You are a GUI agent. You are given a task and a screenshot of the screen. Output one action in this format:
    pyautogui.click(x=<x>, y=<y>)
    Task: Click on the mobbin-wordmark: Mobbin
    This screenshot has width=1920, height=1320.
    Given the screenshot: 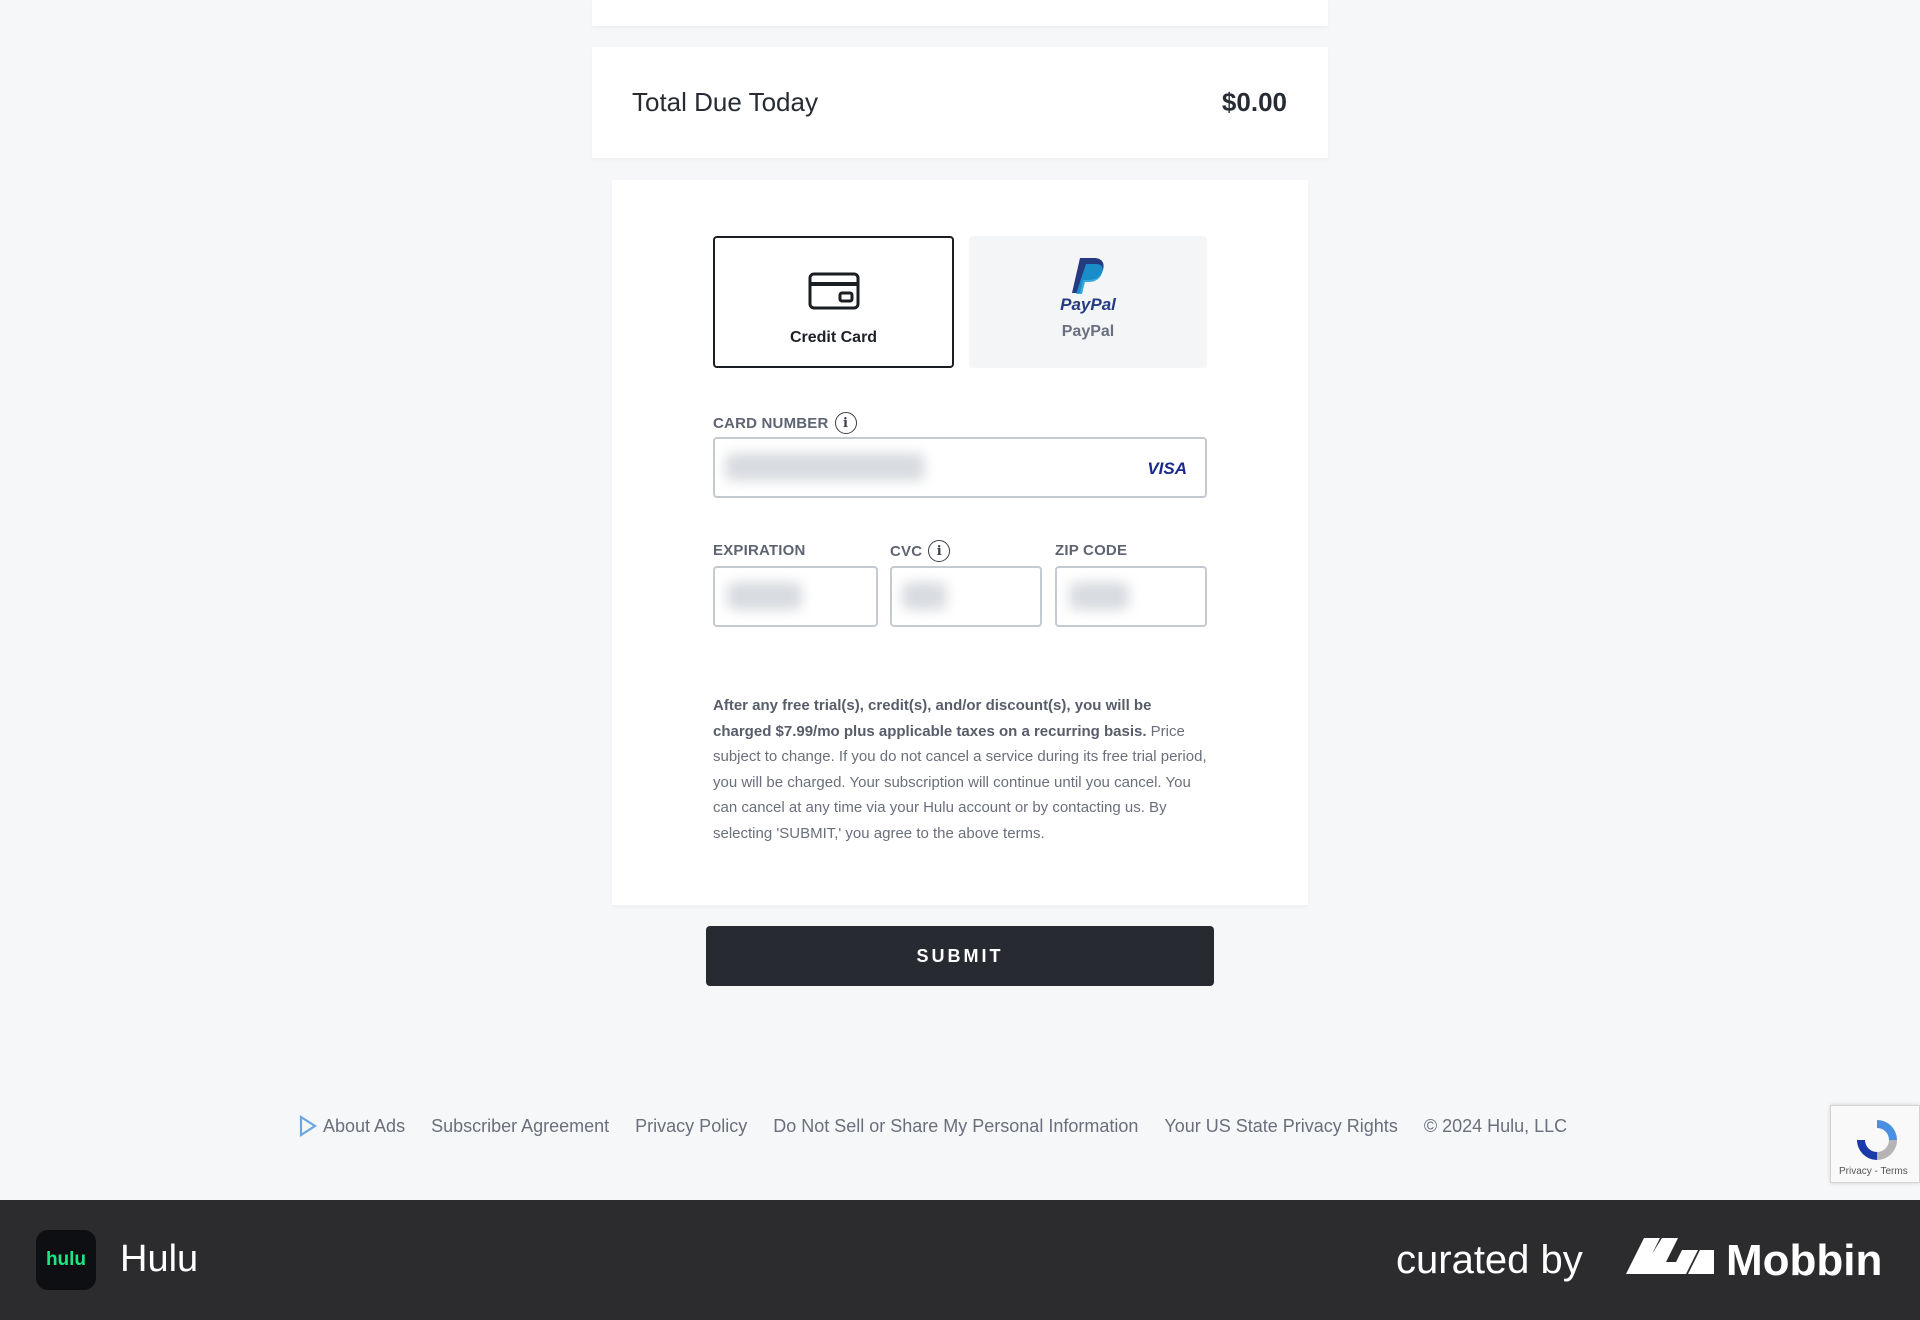 What is the action you would take?
    pyautogui.click(x=1804, y=1260)
    